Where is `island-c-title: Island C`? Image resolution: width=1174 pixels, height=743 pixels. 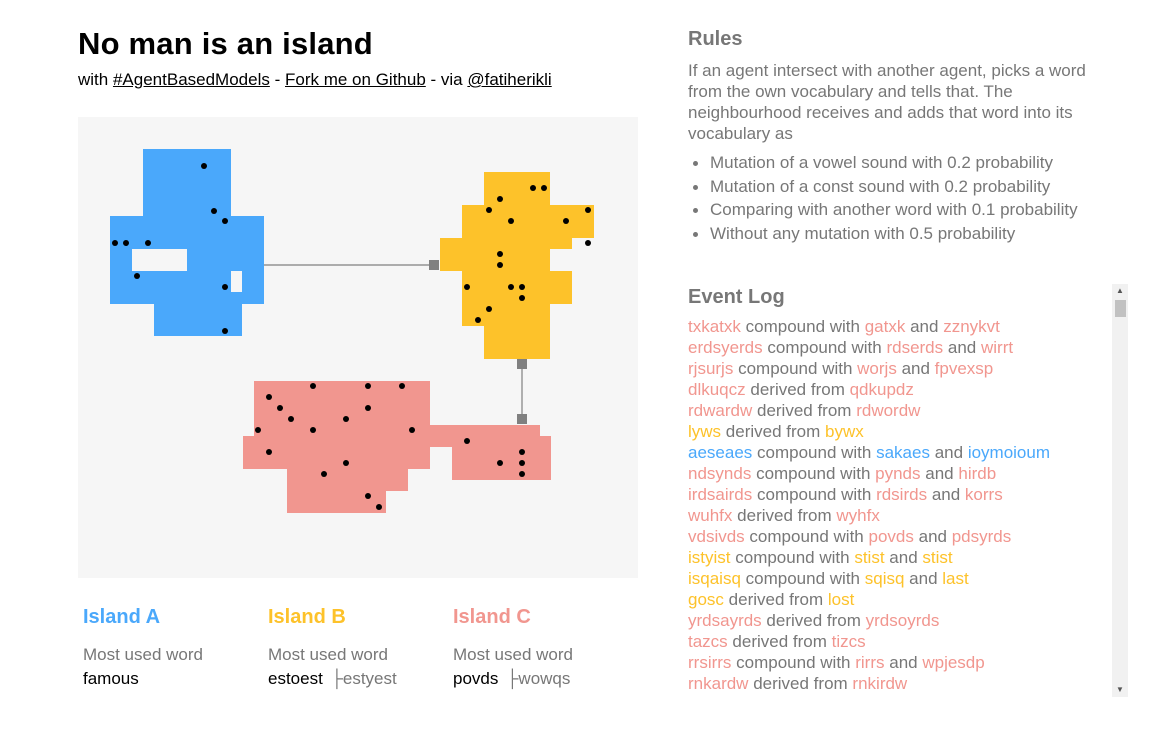
island-c-title: Island C is located at coordinates (492, 617).